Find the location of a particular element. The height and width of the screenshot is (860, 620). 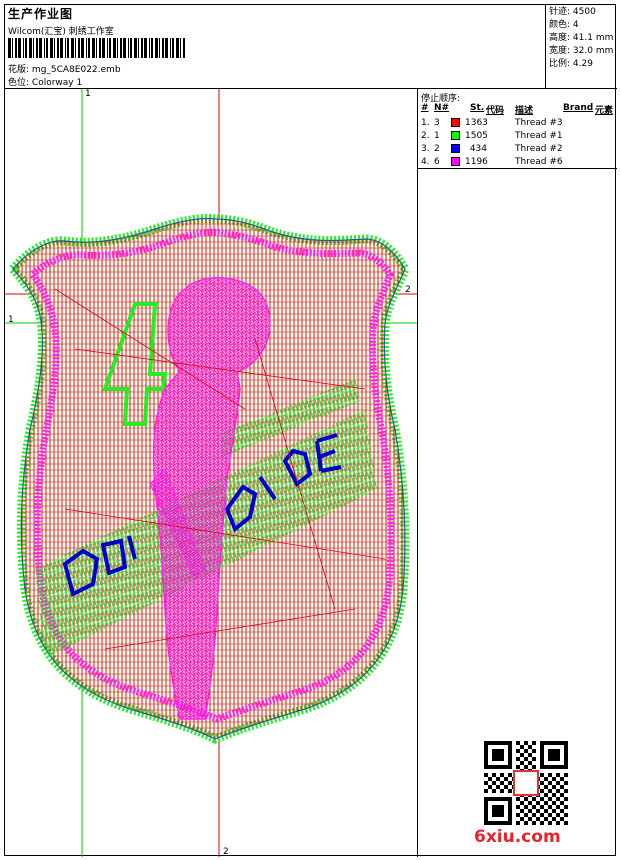

marker-left: 1 is located at coordinates (11, 320).